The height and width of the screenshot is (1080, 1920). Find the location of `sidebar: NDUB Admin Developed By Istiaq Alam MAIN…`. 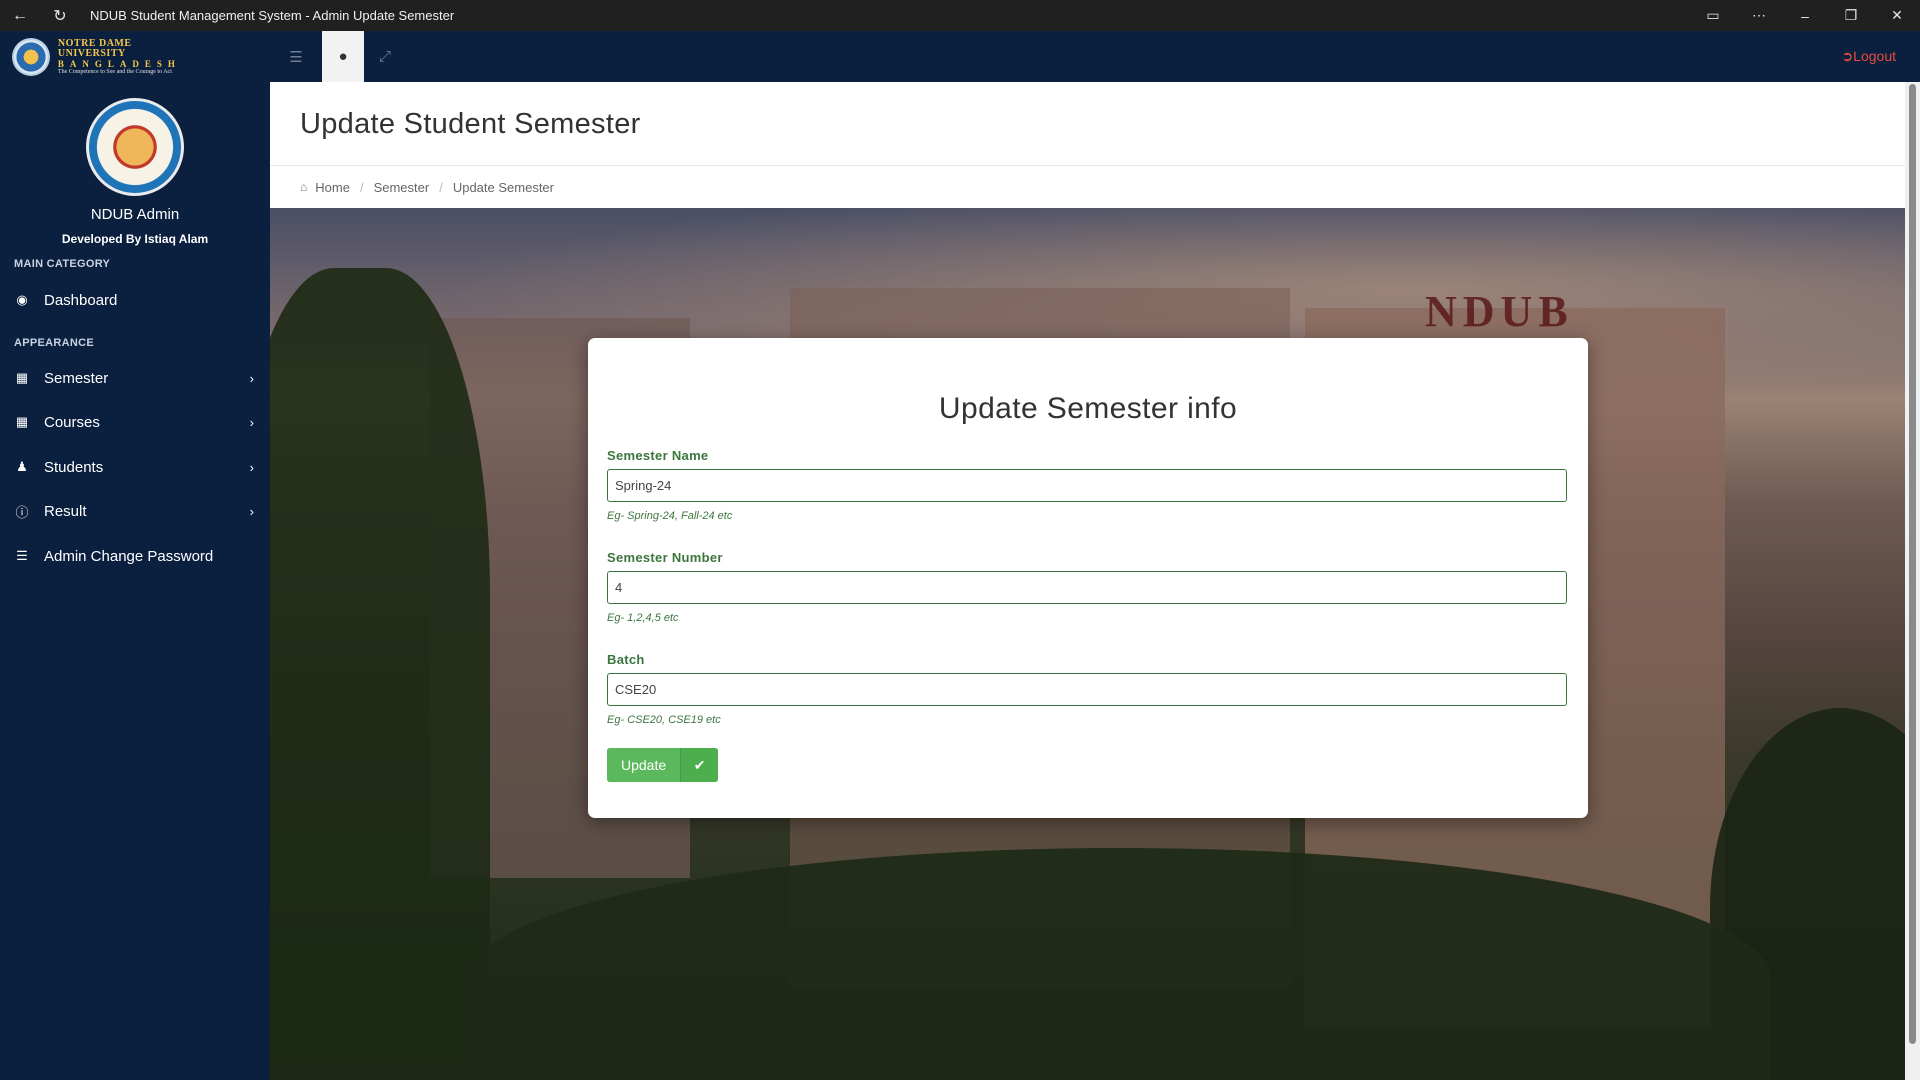

sidebar: NDUB Admin Developed By Istiaq Alam MAIN… is located at coordinates (135, 581).